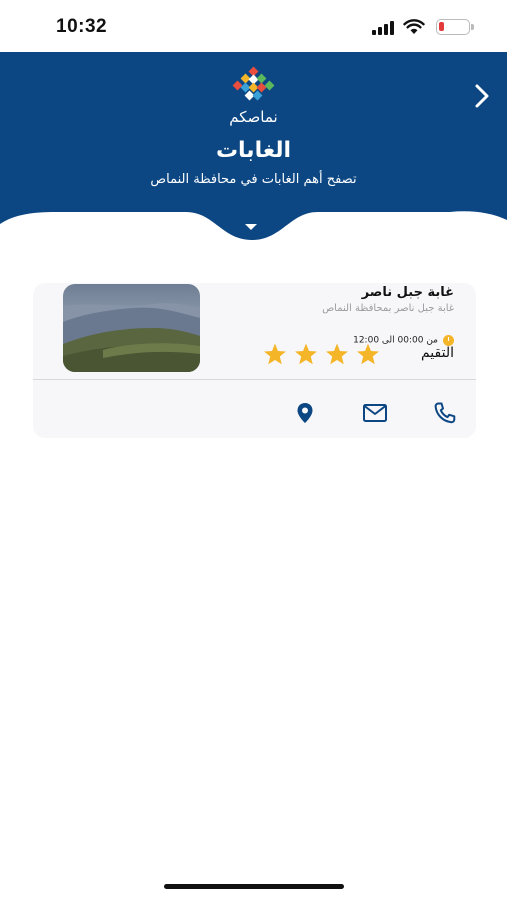 Image resolution: width=507 pixels, height=900 pixels. I want to click on logo-text: نماصكم, so click(253, 117).